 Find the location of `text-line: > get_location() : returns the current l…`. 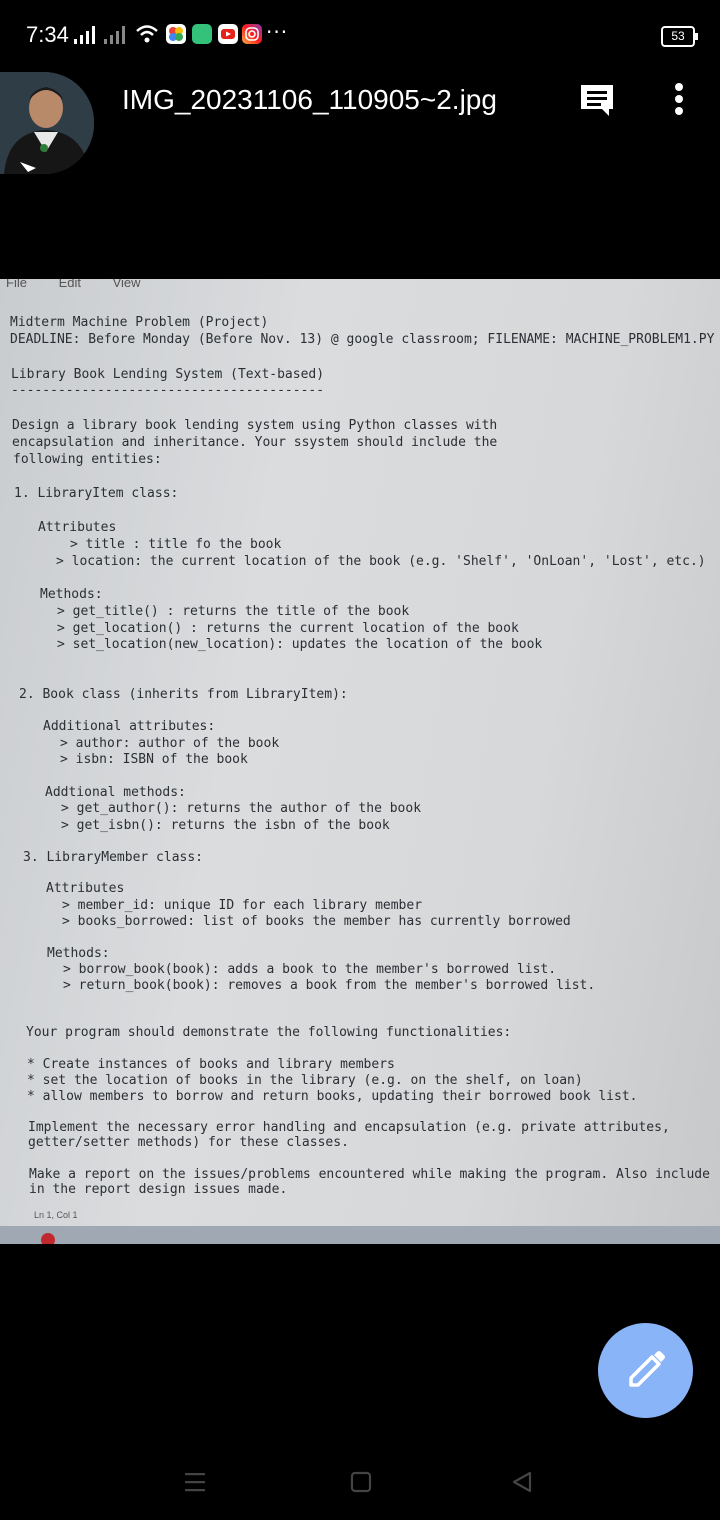

text-line: > get_location() : returns the current l… is located at coordinates (288, 628).